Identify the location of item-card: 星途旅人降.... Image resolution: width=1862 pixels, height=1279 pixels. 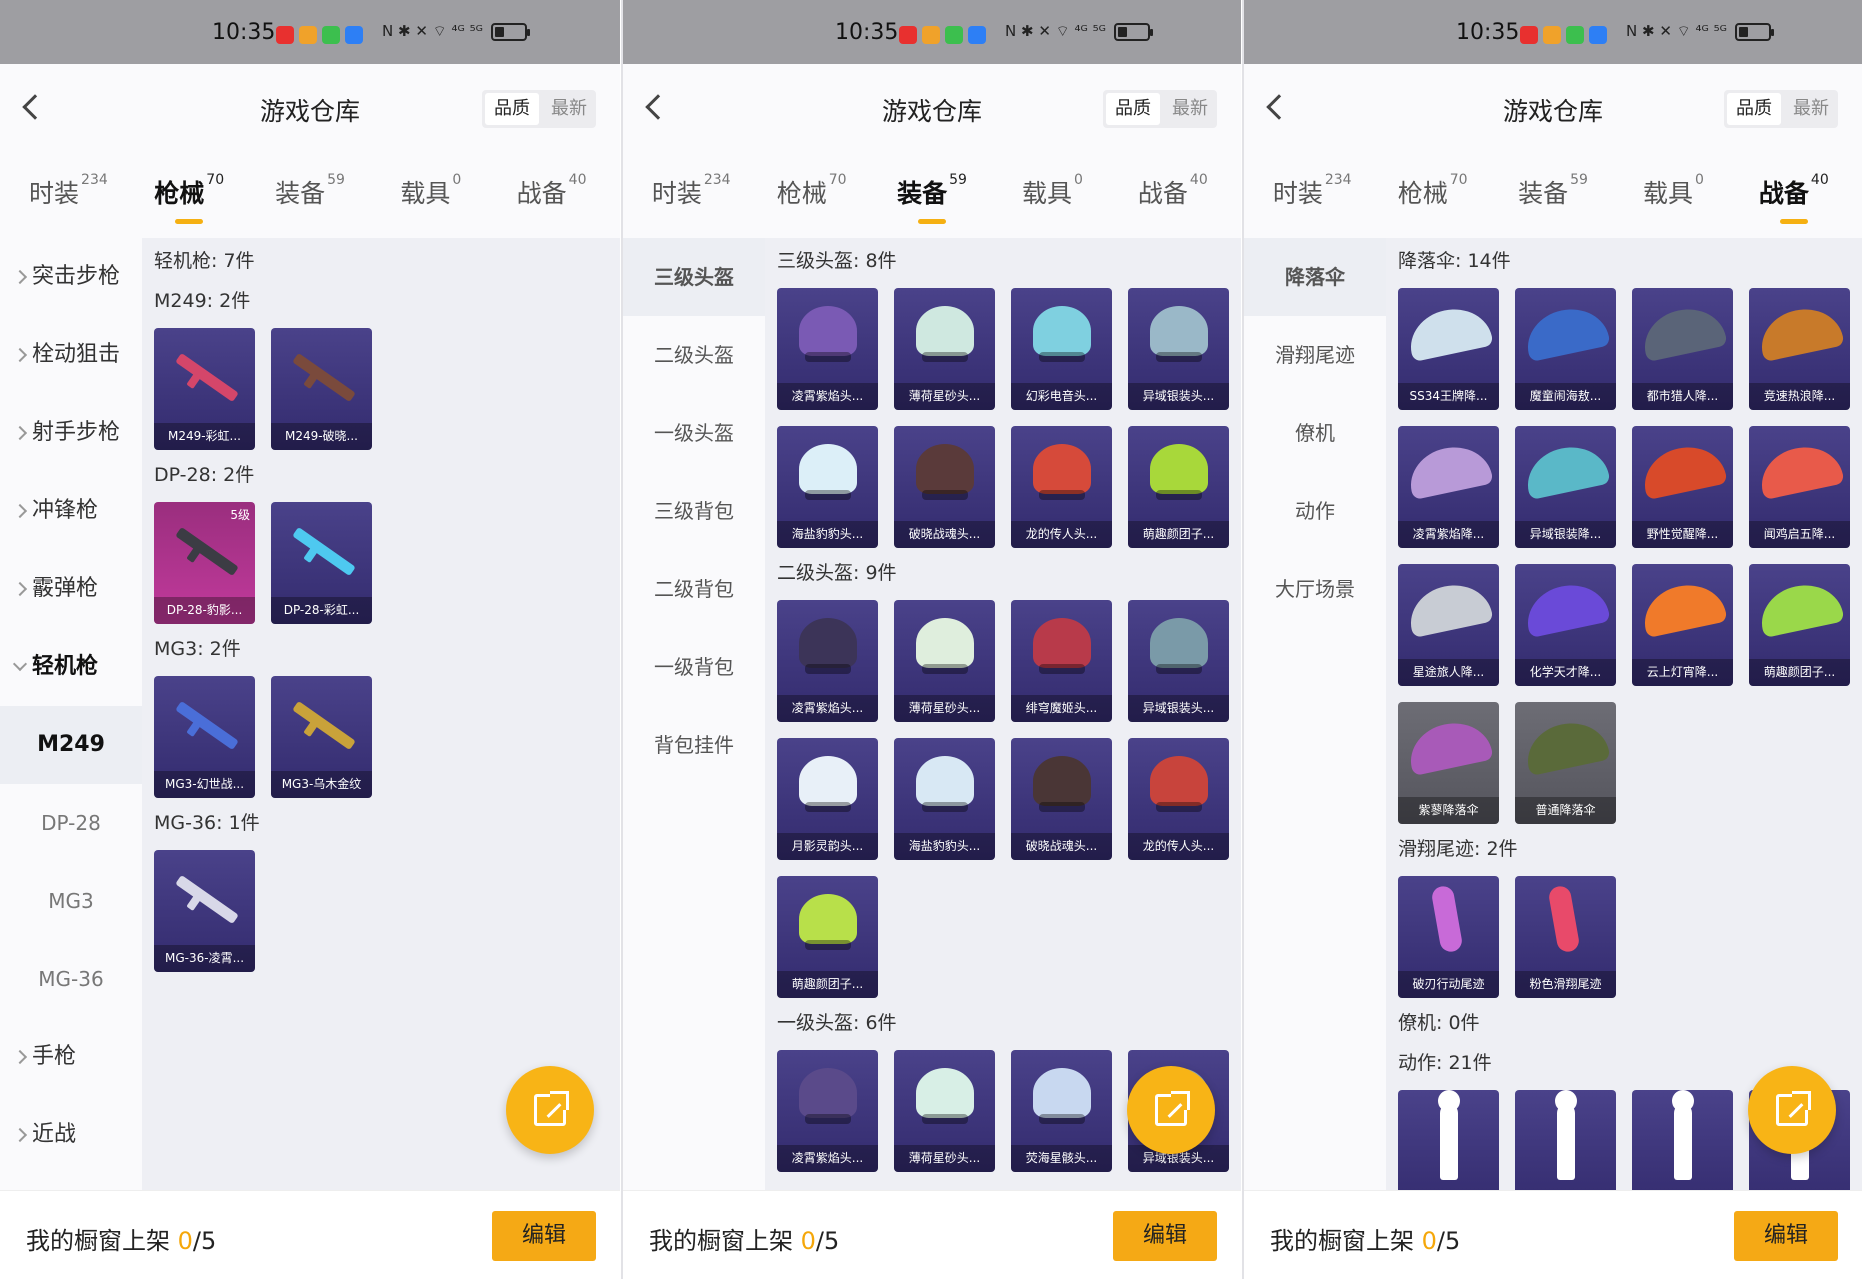
(1448, 625).